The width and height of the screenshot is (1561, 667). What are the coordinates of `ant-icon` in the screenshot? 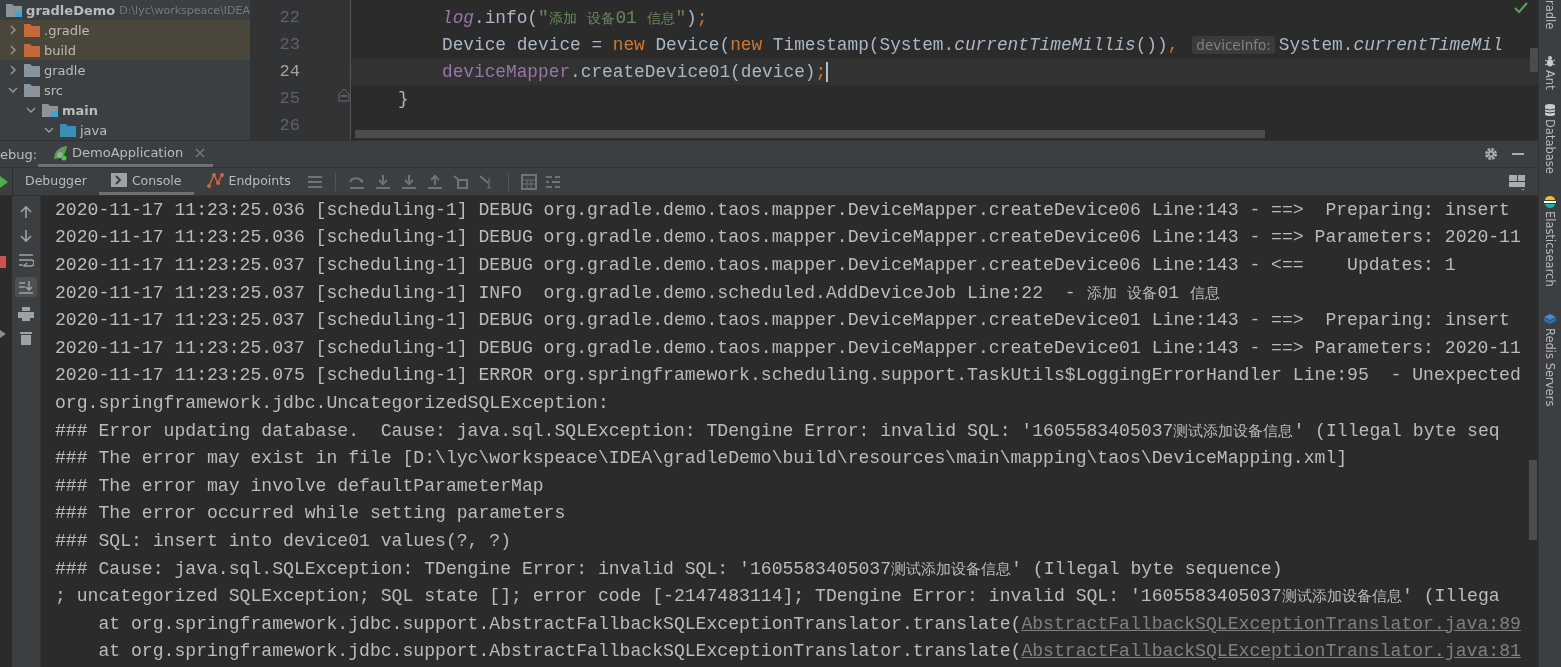 It's located at (1550, 61).